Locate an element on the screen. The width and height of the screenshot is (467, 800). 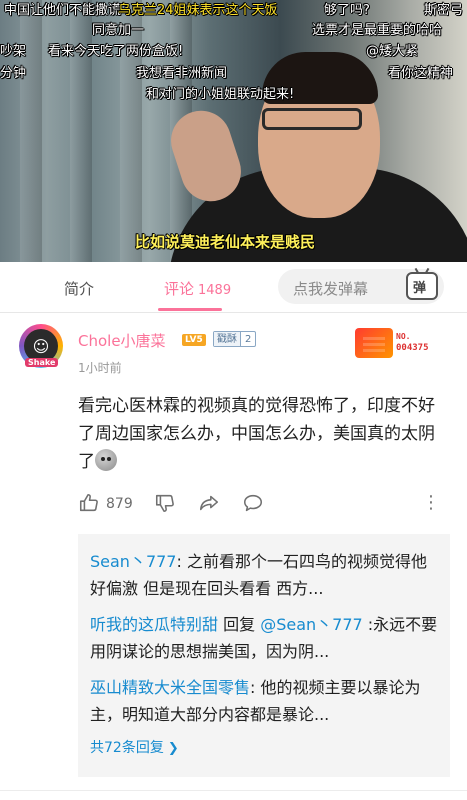
emoji-icon is located at coordinates (106, 460).